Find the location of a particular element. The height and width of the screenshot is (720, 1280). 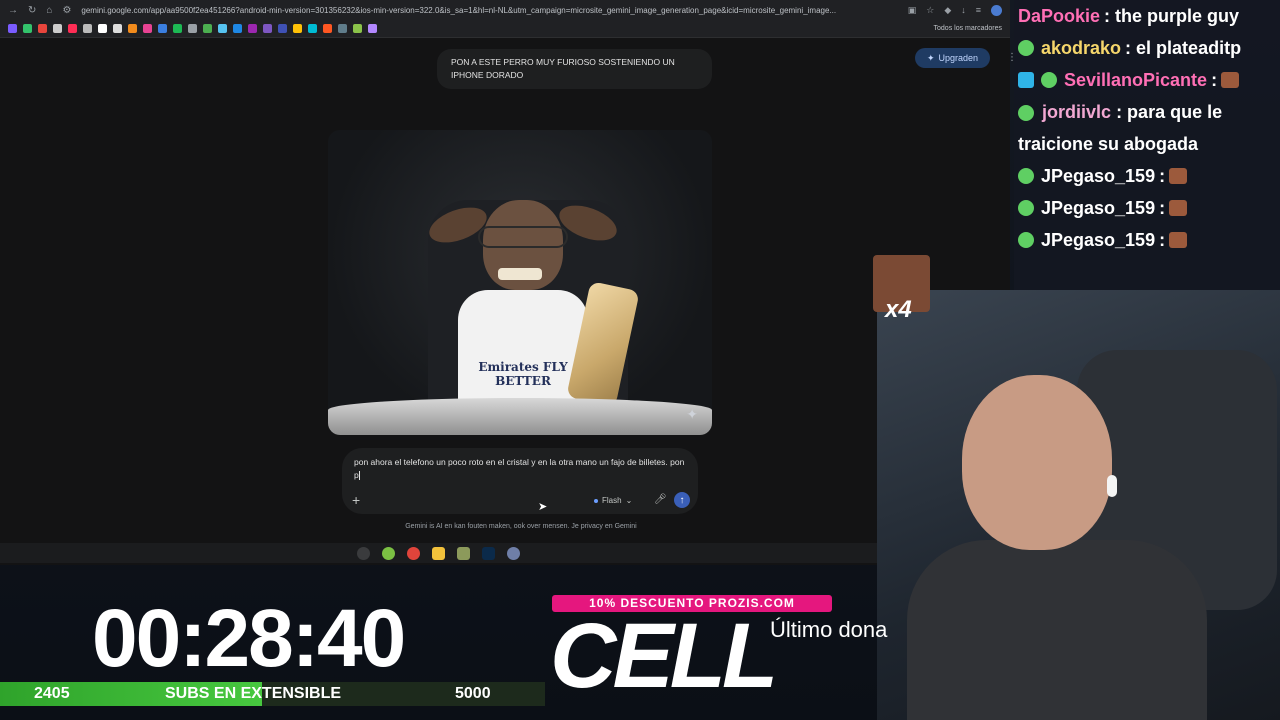

all-bookmarks-link: Todos los marcadores is located at coordinates (968, 28).